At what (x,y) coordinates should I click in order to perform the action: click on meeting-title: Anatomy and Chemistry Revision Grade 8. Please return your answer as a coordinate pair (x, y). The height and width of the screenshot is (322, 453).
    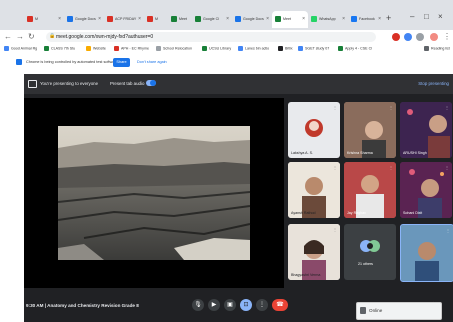
    Looking at the image, I should click on (93, 305).